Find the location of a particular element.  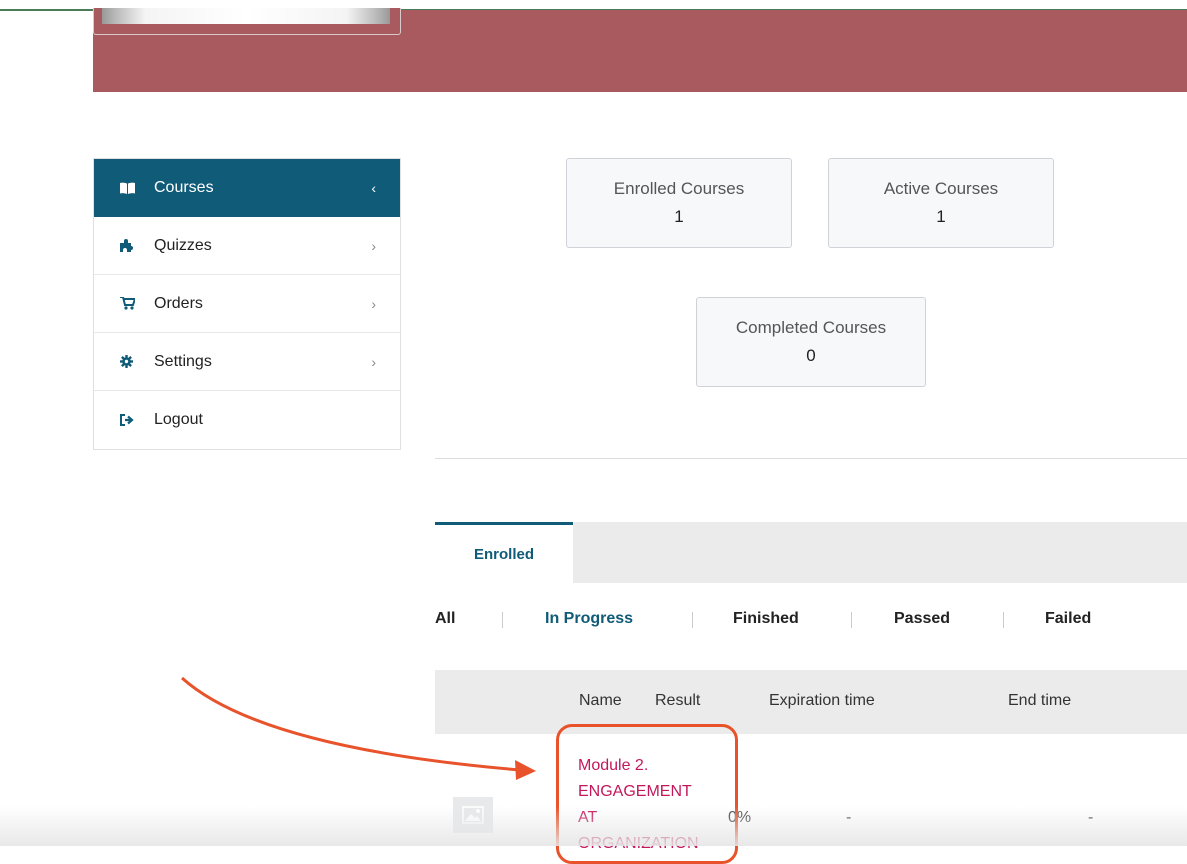

tab-bar: Enrolled is located at coordinates (811, 552).